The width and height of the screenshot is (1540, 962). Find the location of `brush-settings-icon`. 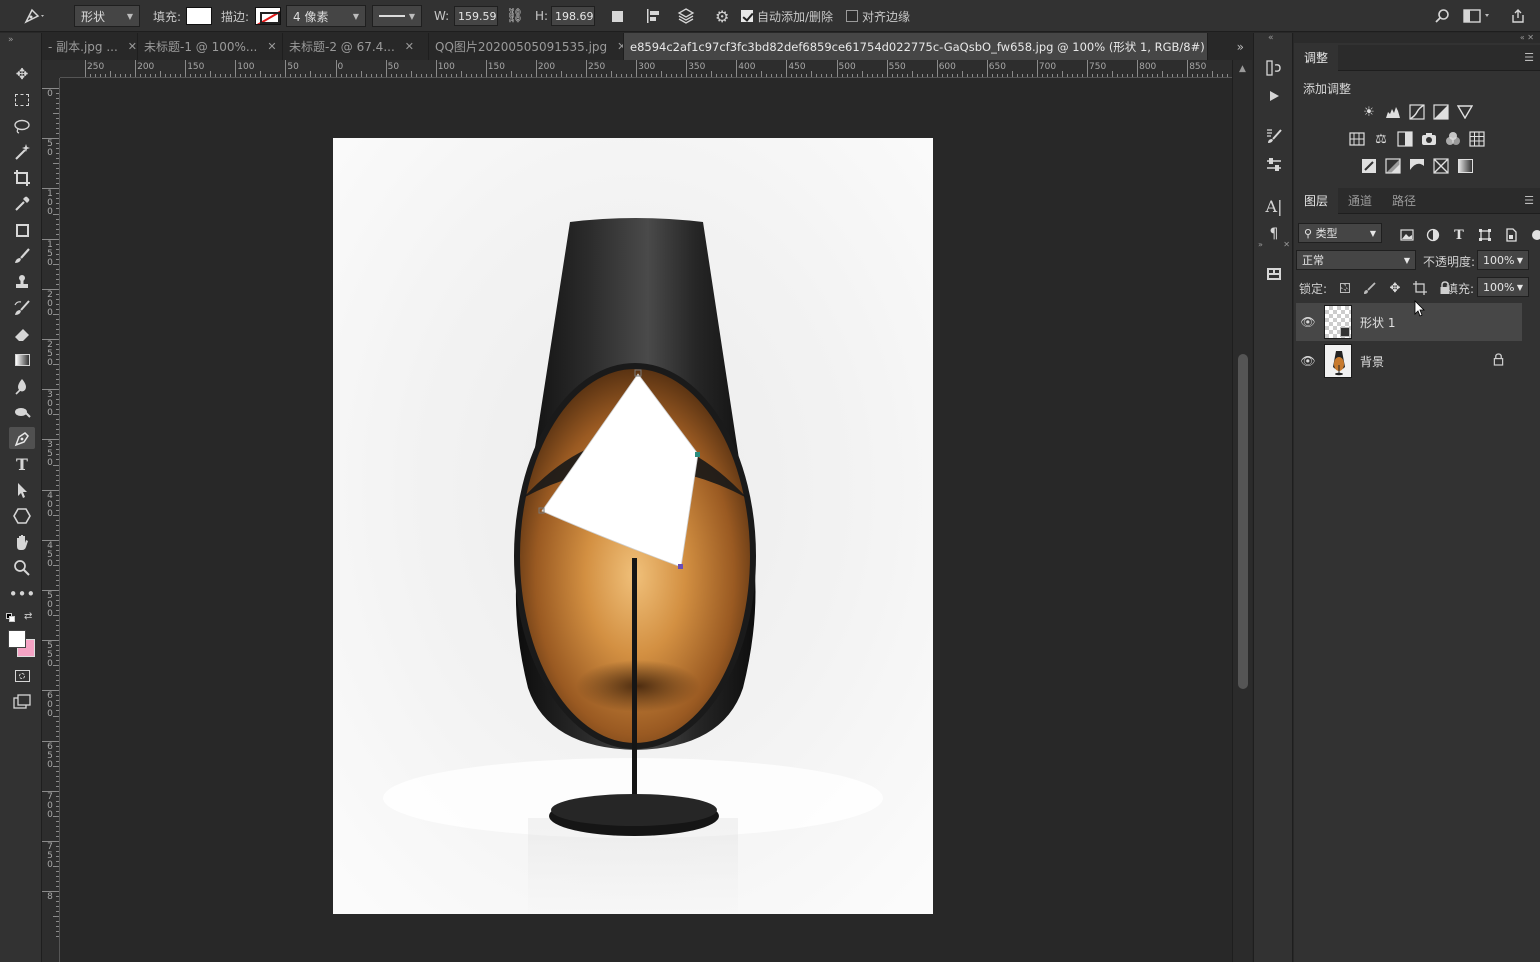

brush-settings-icon is located at coordinates (1274, 136).